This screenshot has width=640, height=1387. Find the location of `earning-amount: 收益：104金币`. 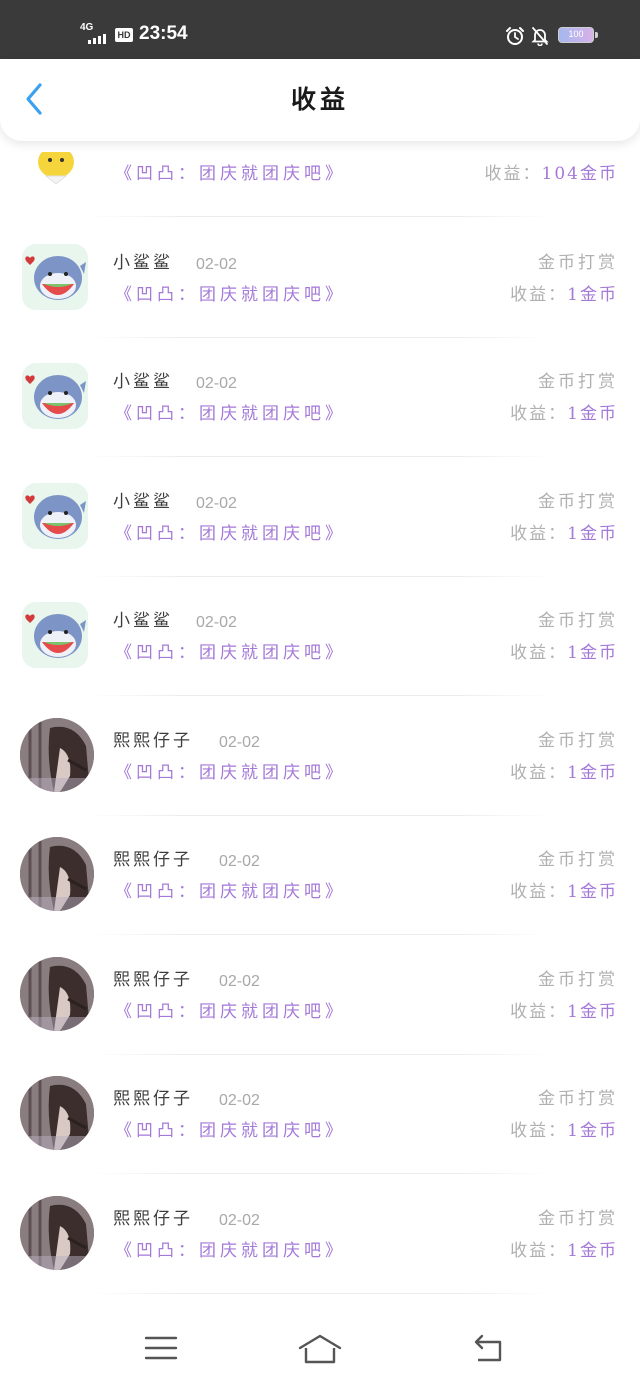

earning-amount: 收益：104金币 is located at coordinates (551, 174).